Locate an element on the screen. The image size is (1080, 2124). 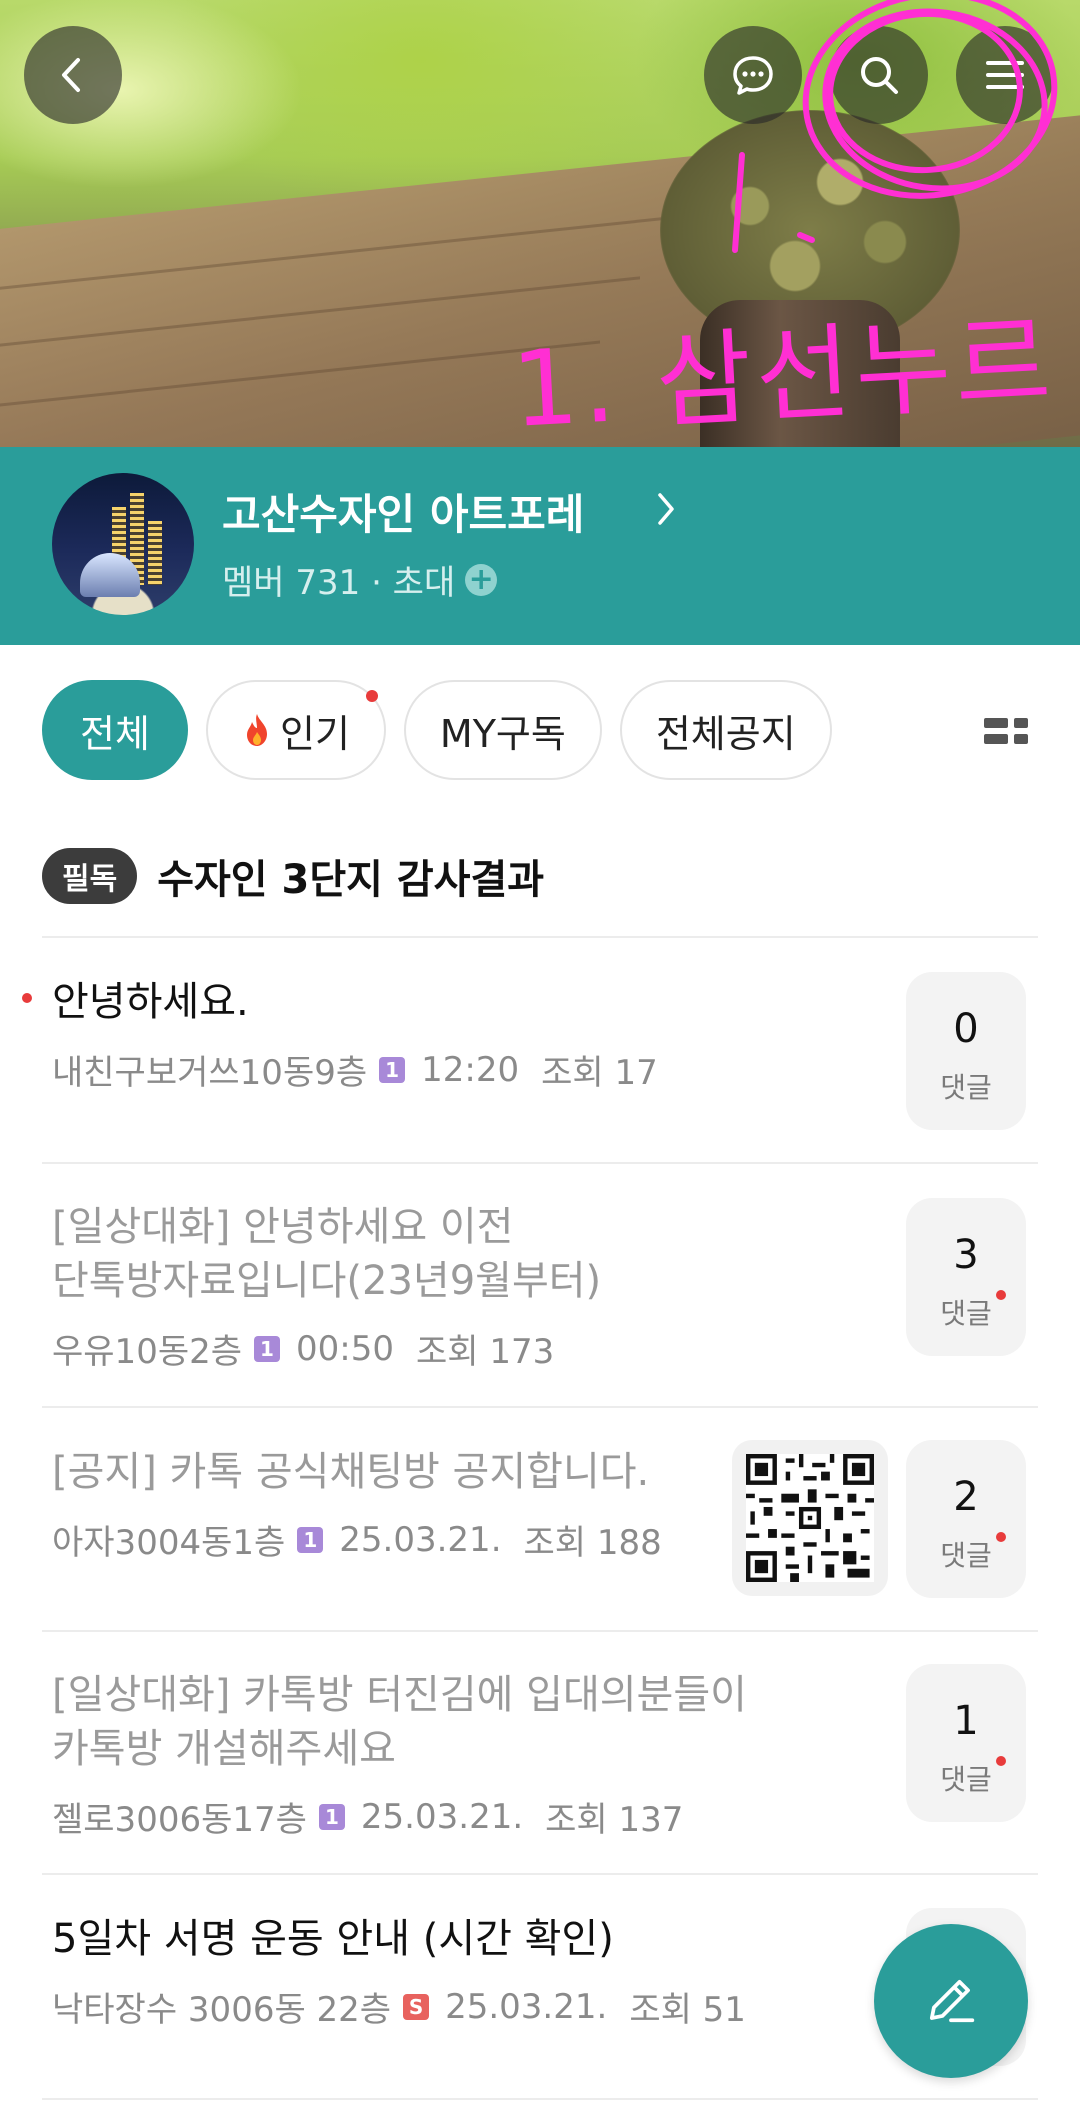
filter-tabs: 전체 인기 MY구독 전체공지 is located at coordinates (437, 730).